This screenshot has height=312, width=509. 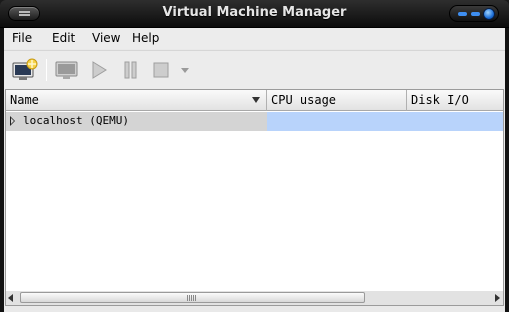 I want to click on monitor-icon, so click(x=66, y=70).